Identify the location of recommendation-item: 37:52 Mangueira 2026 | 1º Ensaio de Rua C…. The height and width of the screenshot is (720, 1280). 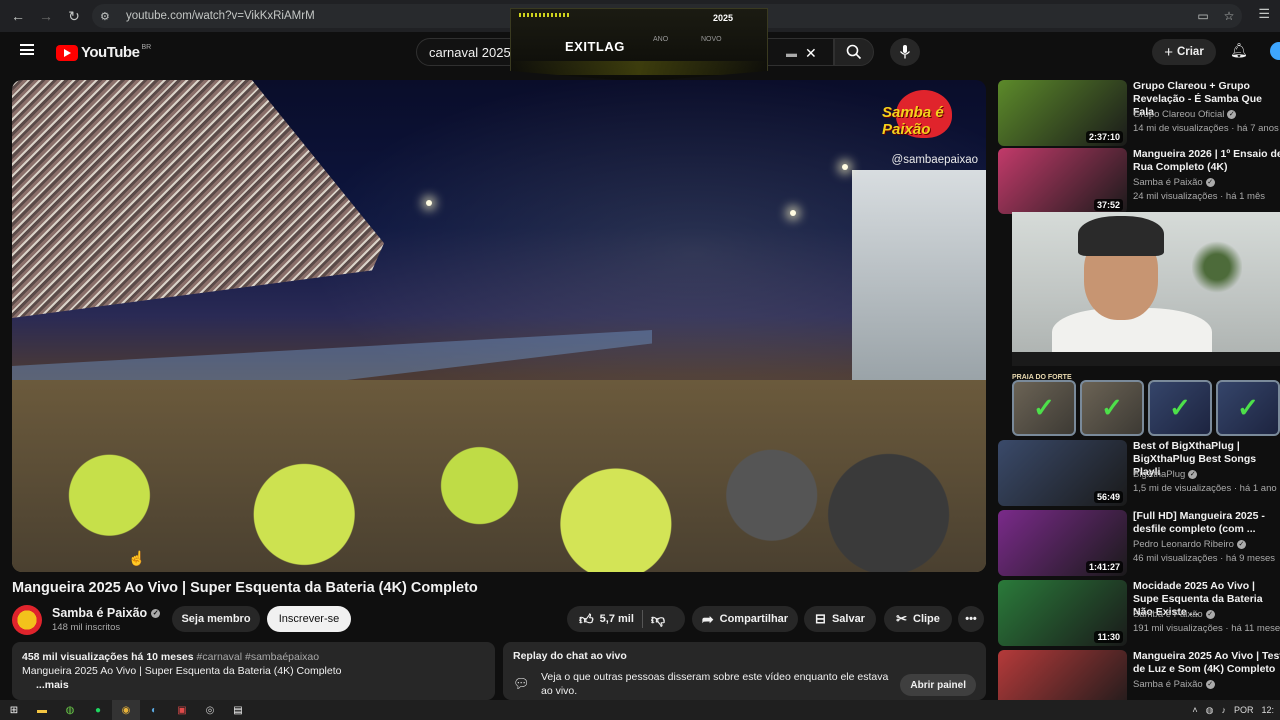
(1139, 181).